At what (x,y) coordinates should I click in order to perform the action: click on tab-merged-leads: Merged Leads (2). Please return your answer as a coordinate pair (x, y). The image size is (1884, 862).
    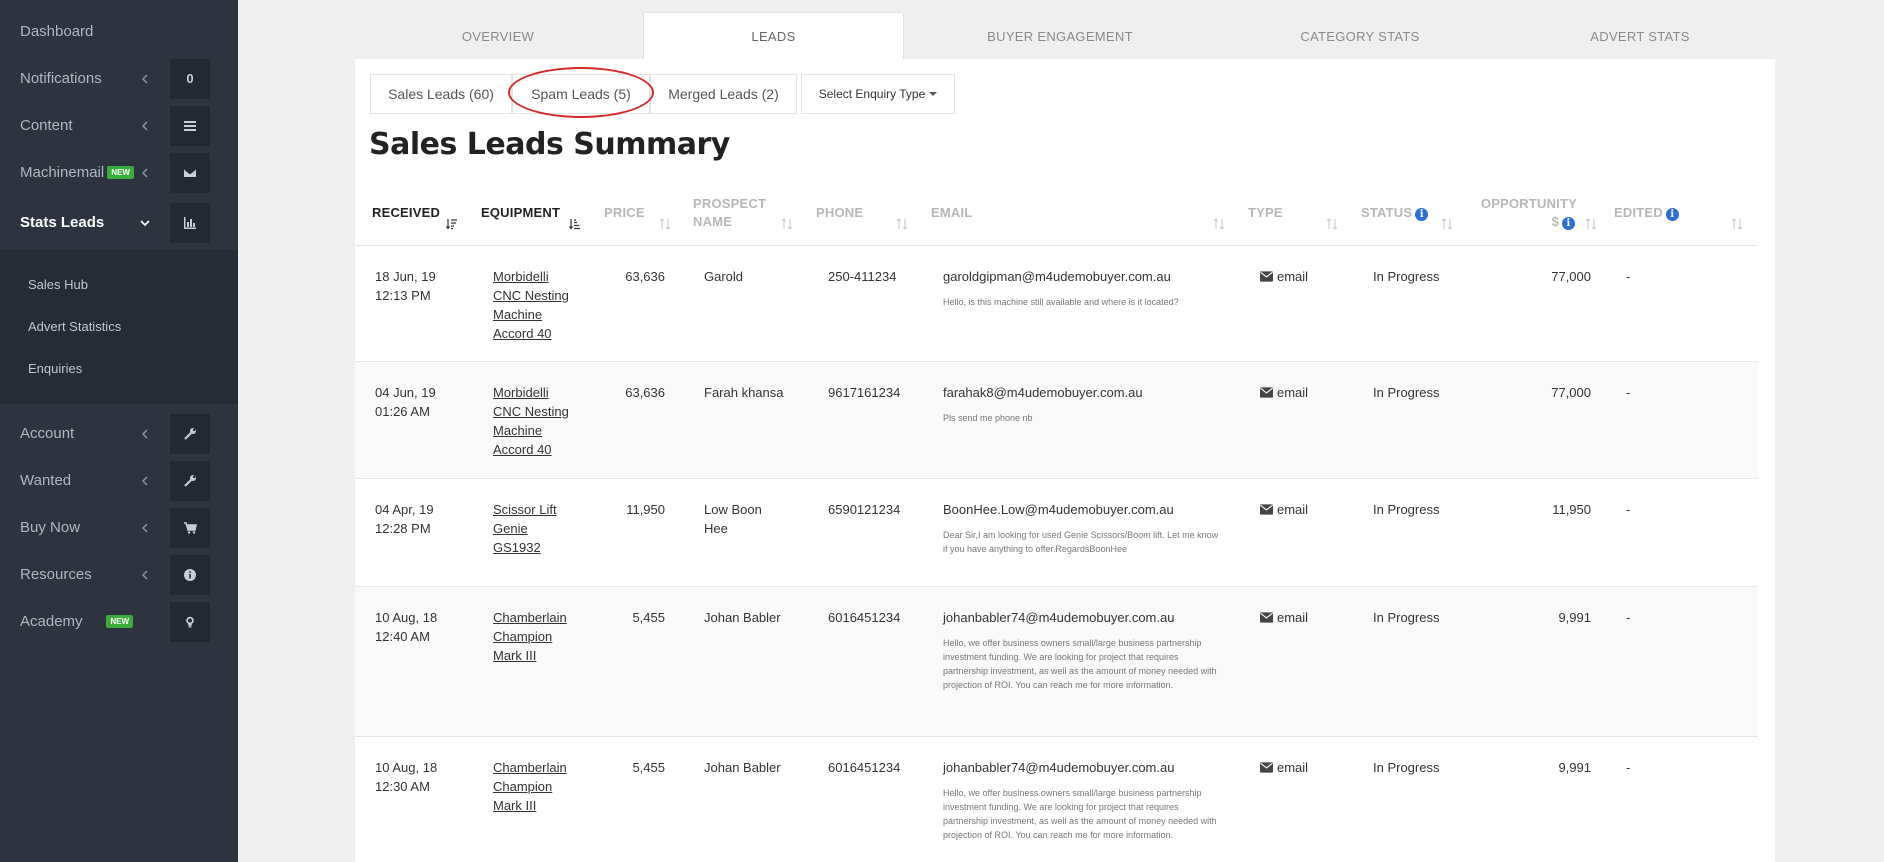
    Looking at the image, I should click on (723, 94).